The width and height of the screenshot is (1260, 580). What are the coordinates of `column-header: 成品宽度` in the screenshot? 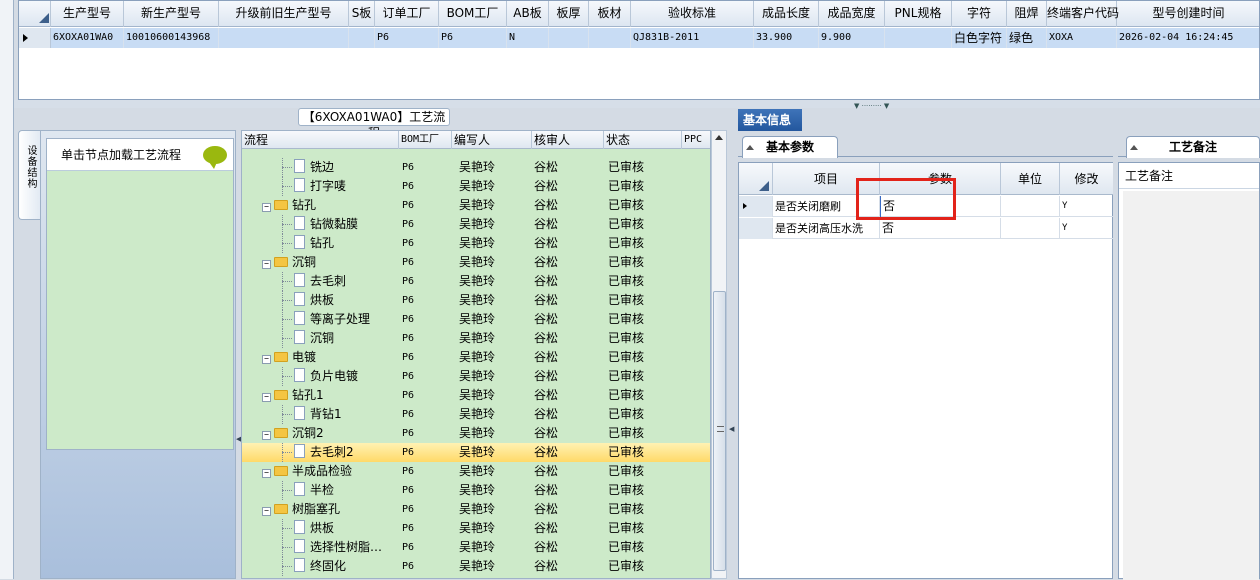 It's located at (852, 14).